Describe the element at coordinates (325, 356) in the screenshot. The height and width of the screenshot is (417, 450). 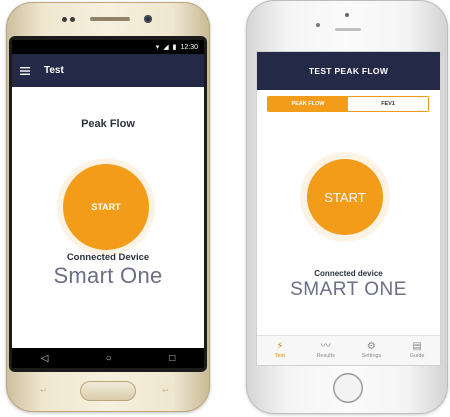
I see `tab-label: Results` at that location.